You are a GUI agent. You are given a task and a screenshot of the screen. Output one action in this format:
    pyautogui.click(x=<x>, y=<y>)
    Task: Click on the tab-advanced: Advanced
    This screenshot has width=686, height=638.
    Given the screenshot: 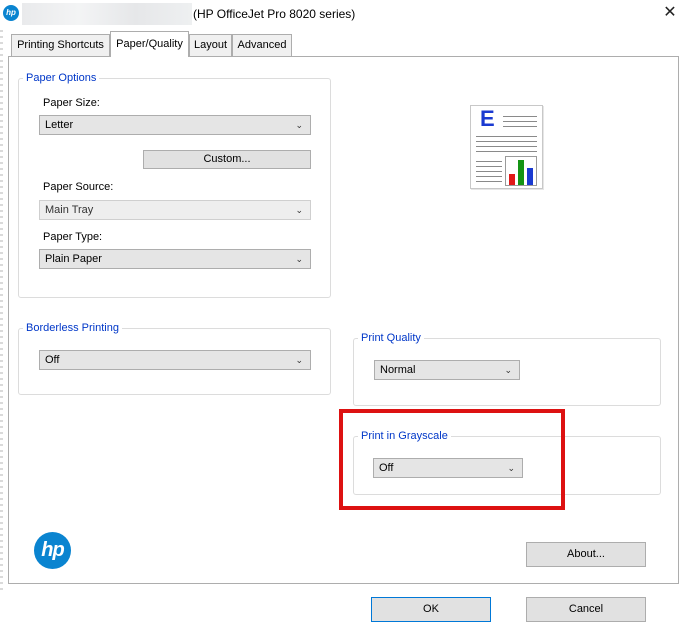 What is the action you would take?
    pyautogui.click(x=262, y=45)
    